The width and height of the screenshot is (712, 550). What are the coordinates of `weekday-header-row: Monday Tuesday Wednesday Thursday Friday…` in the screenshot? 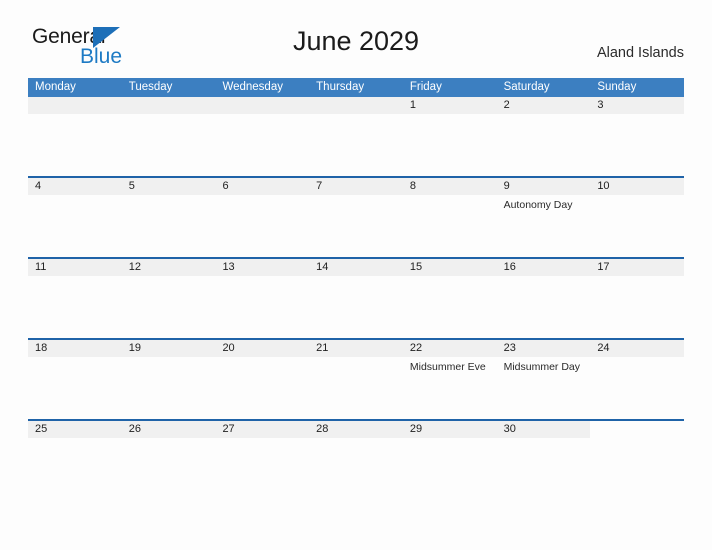 It's located at (356, 87).